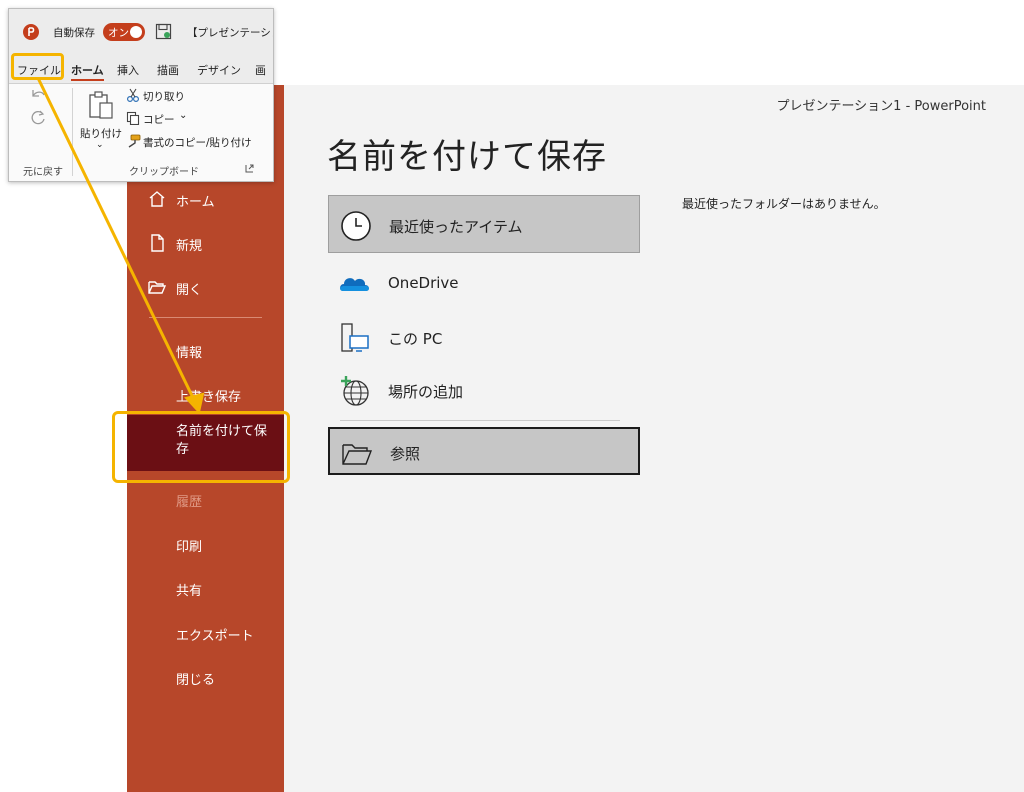 The height and width of the screenshot is (792, 1024). I want to click on clock-icon, so click(356, 226).